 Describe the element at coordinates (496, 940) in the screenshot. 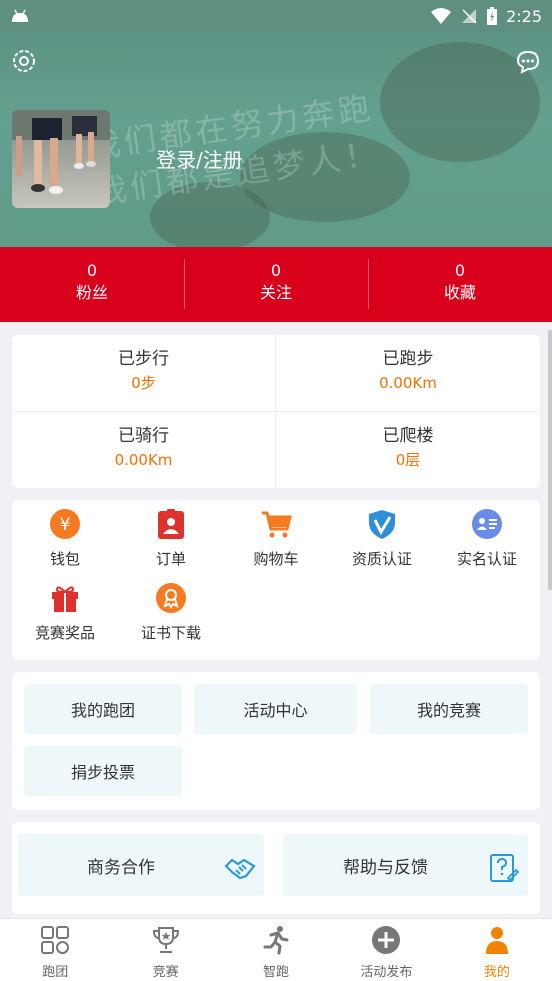

I see `person-icon` at that location.